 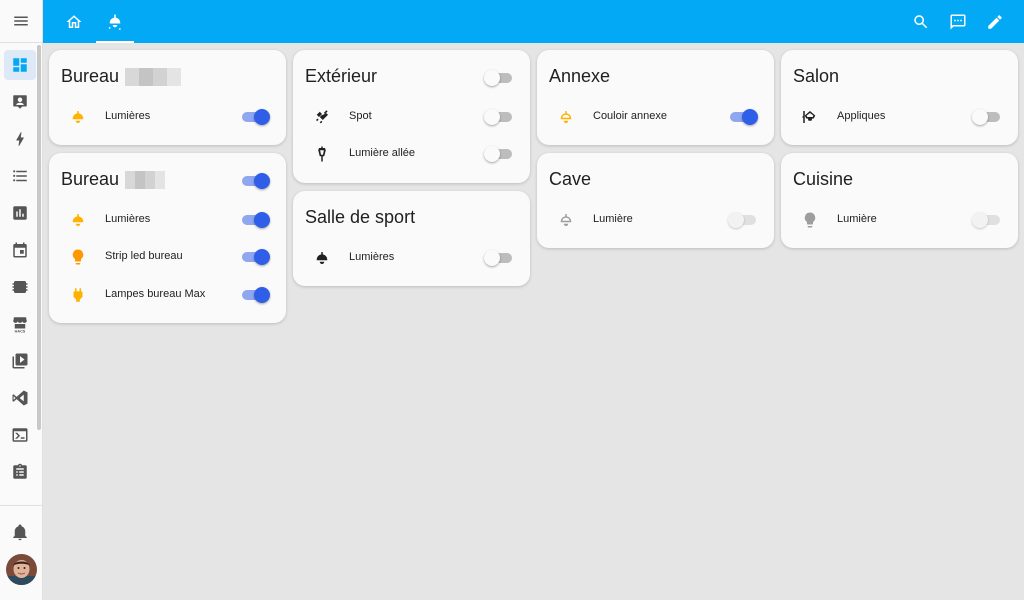 I want to click on user-avatar-icon, so click(x=21, y=569).